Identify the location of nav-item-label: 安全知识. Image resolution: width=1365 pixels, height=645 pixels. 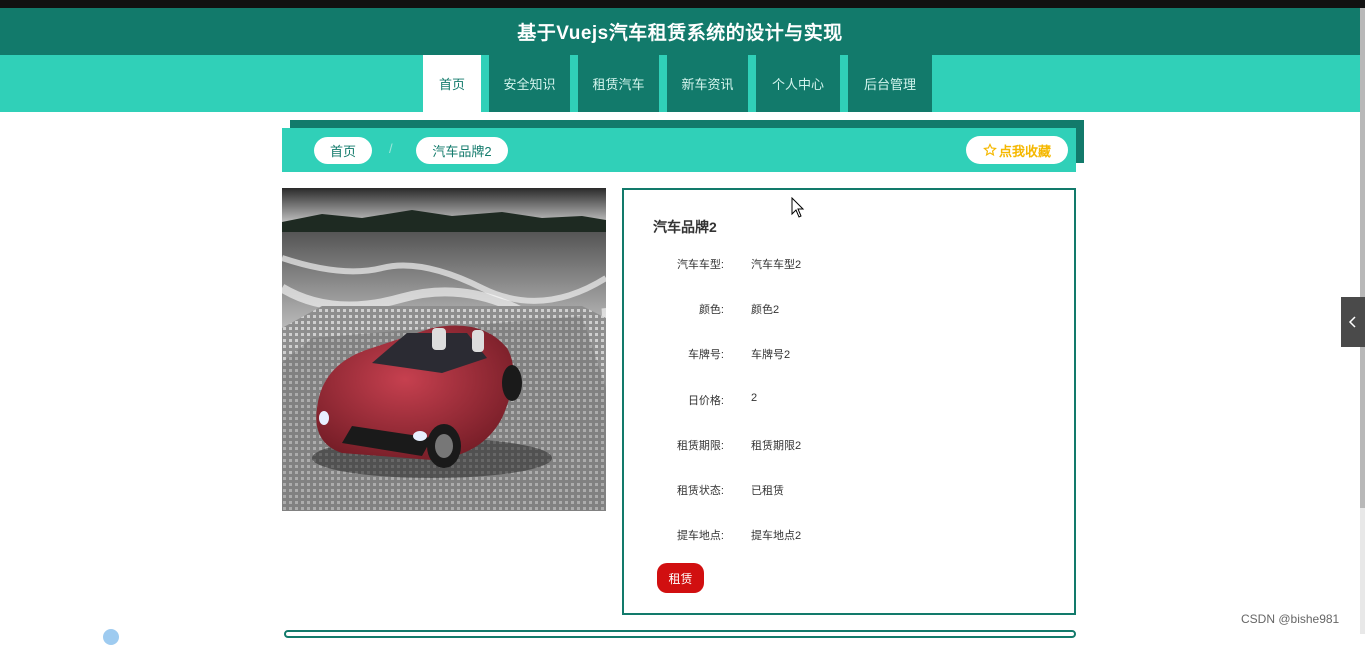
(529, 84).